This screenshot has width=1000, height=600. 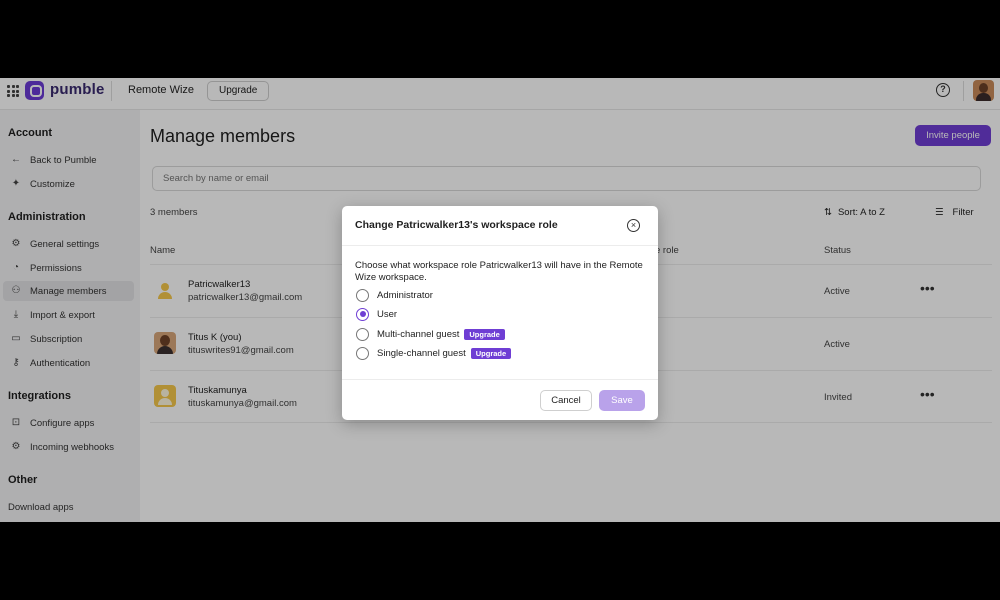 I want to click on cancel-button: Cancel, so click(x=566, y=400).